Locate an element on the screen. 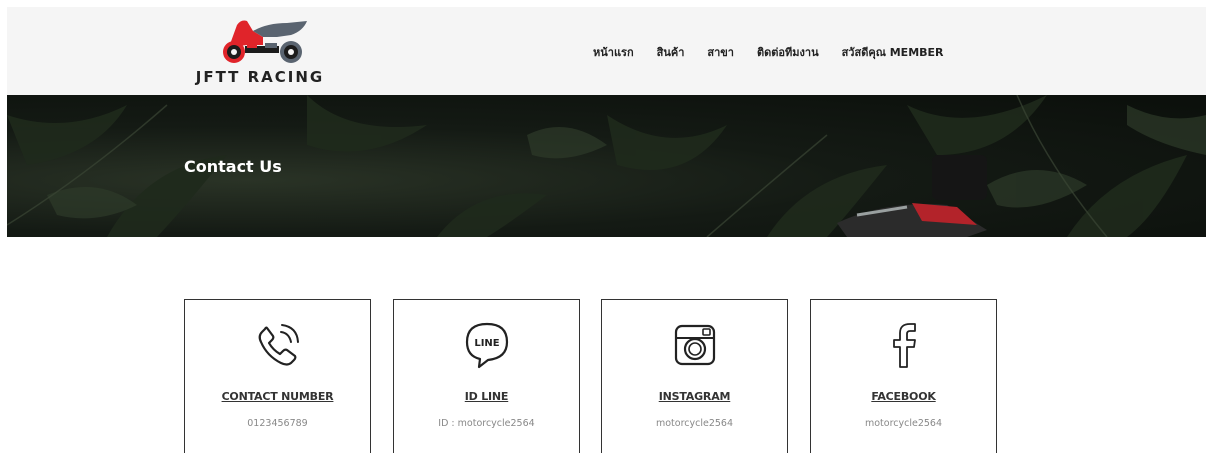 The height and width of the screenshot is (453, 1206). nav-member-greeting: สวัสดีคุณ MEMBER is located at coordinates (893, 52).